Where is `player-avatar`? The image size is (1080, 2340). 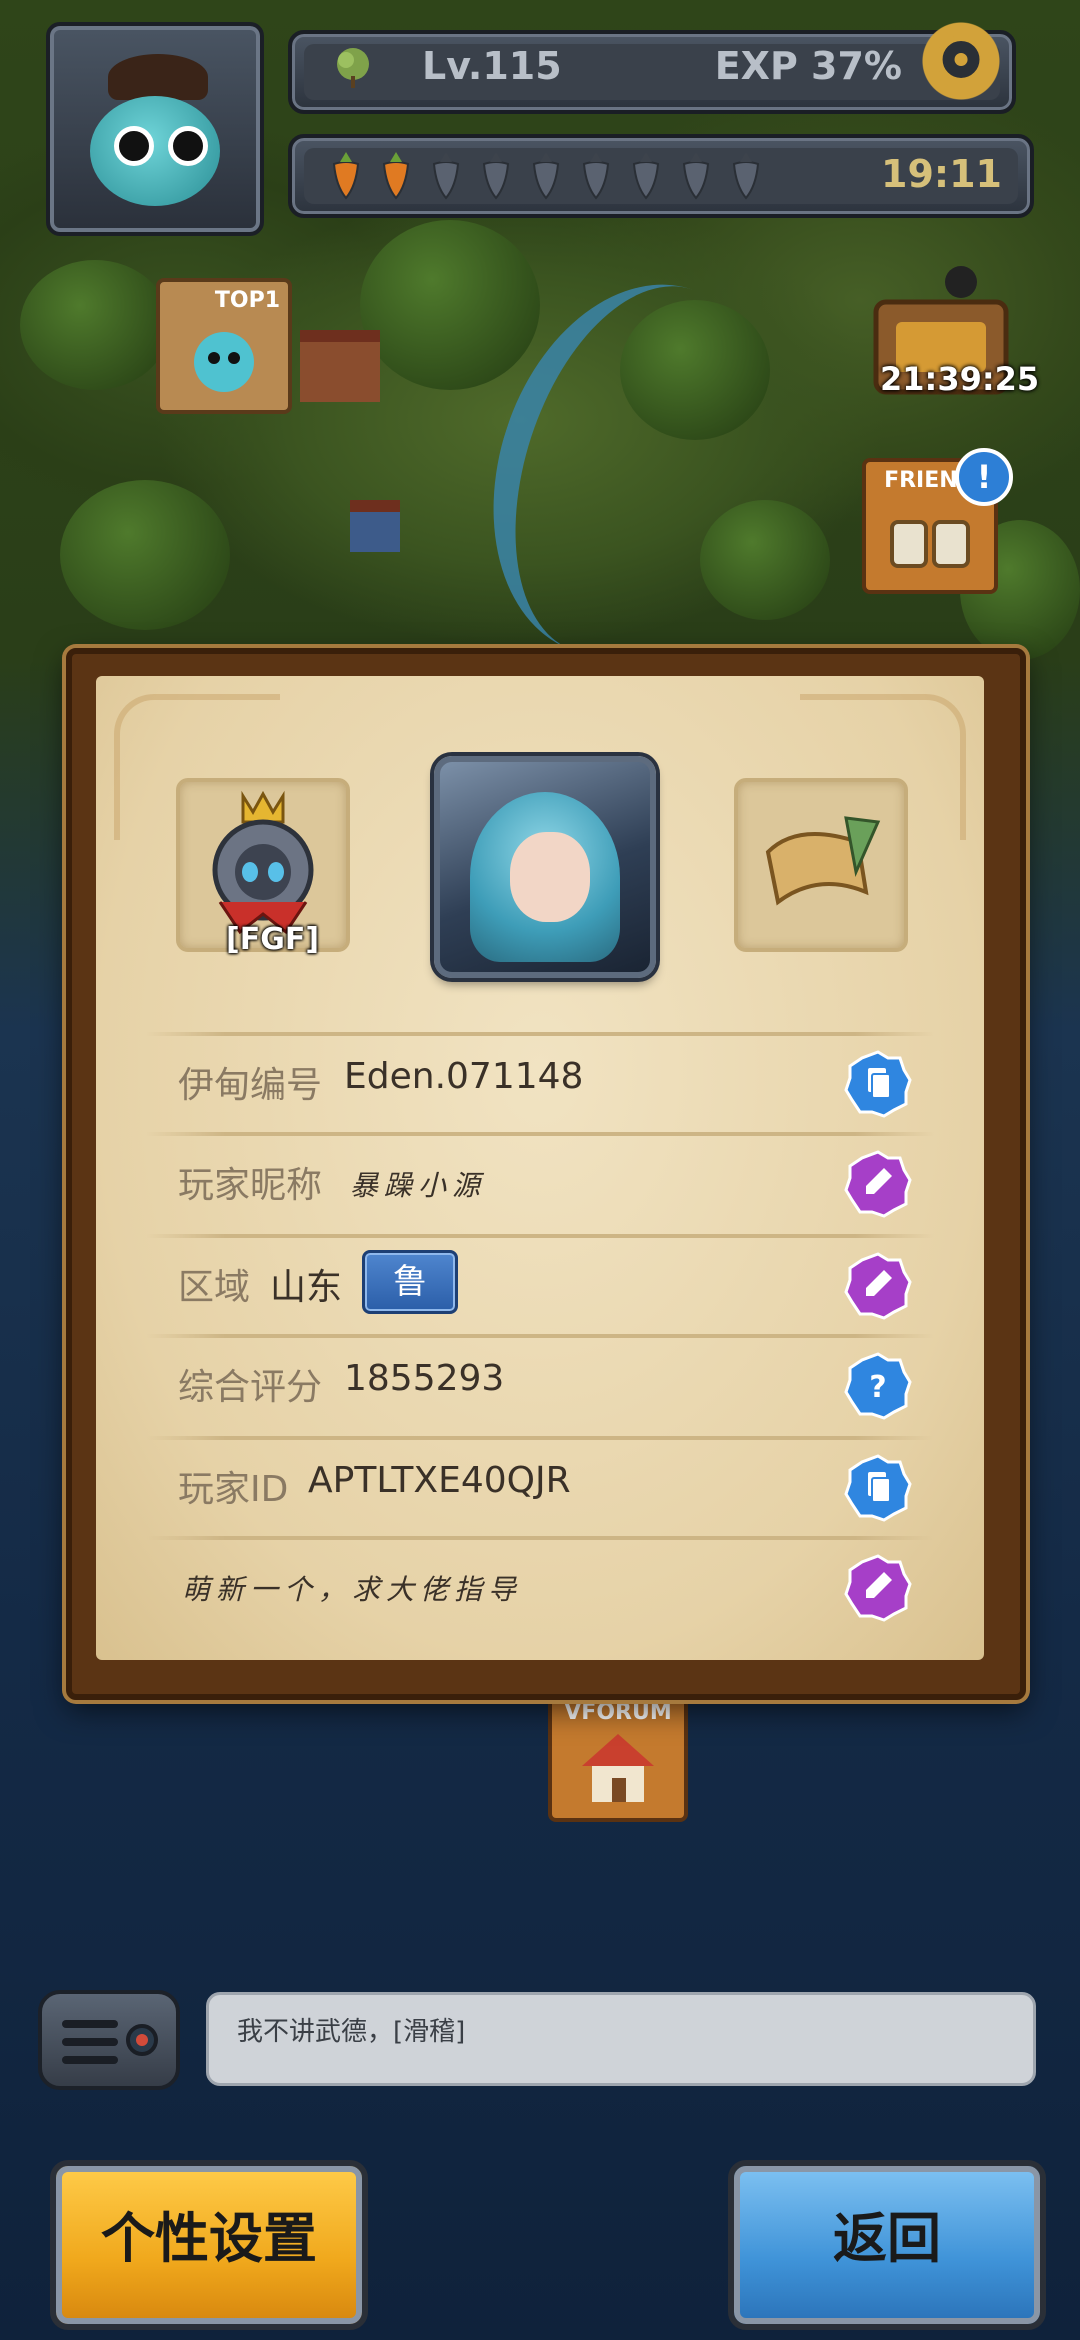 player-avatar is located at coordinates (155, 129).